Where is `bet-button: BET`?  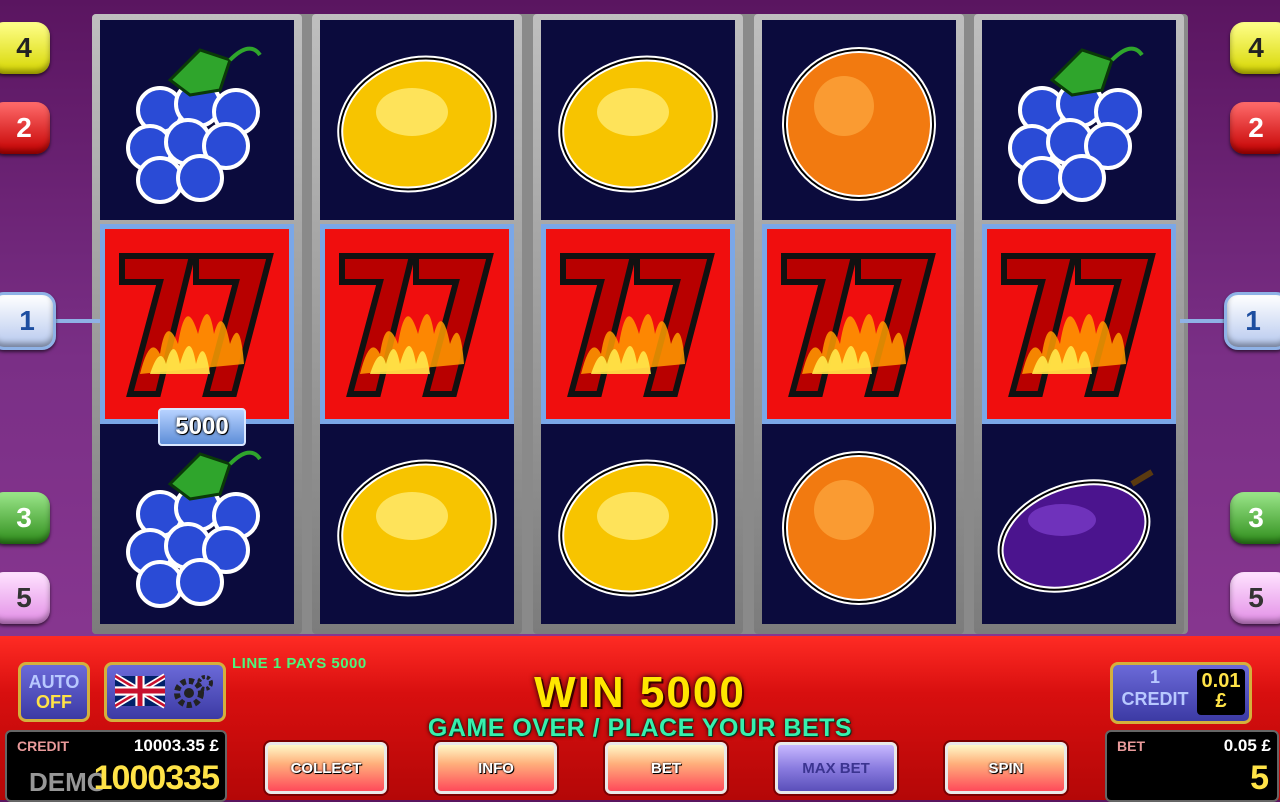
bet-button: BET is located at coordinates (666, 768).